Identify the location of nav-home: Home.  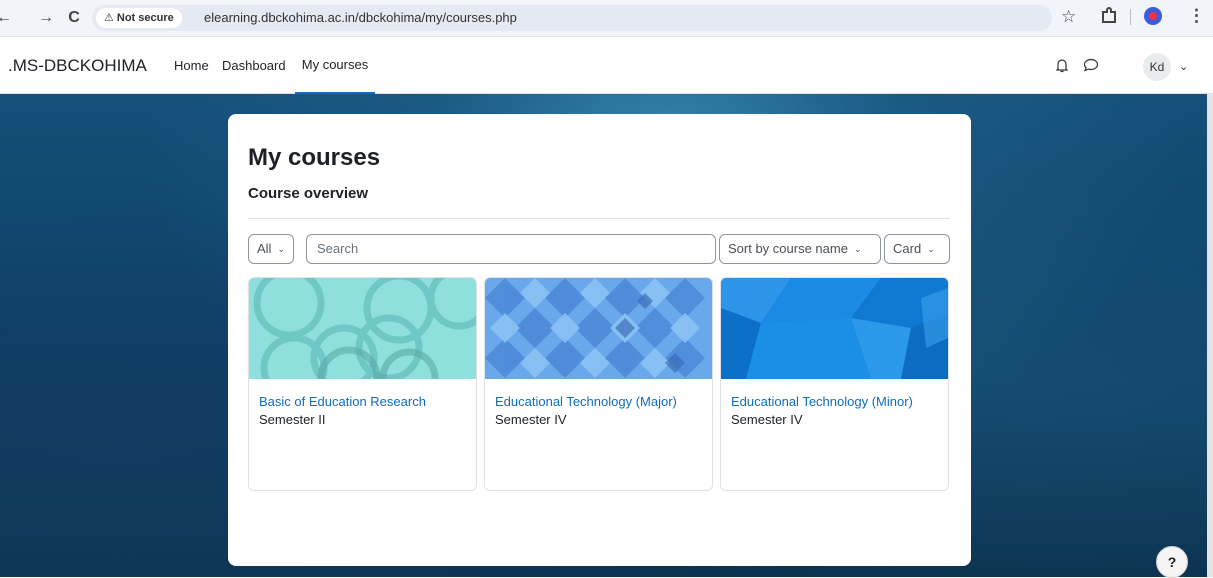
(191, 66).